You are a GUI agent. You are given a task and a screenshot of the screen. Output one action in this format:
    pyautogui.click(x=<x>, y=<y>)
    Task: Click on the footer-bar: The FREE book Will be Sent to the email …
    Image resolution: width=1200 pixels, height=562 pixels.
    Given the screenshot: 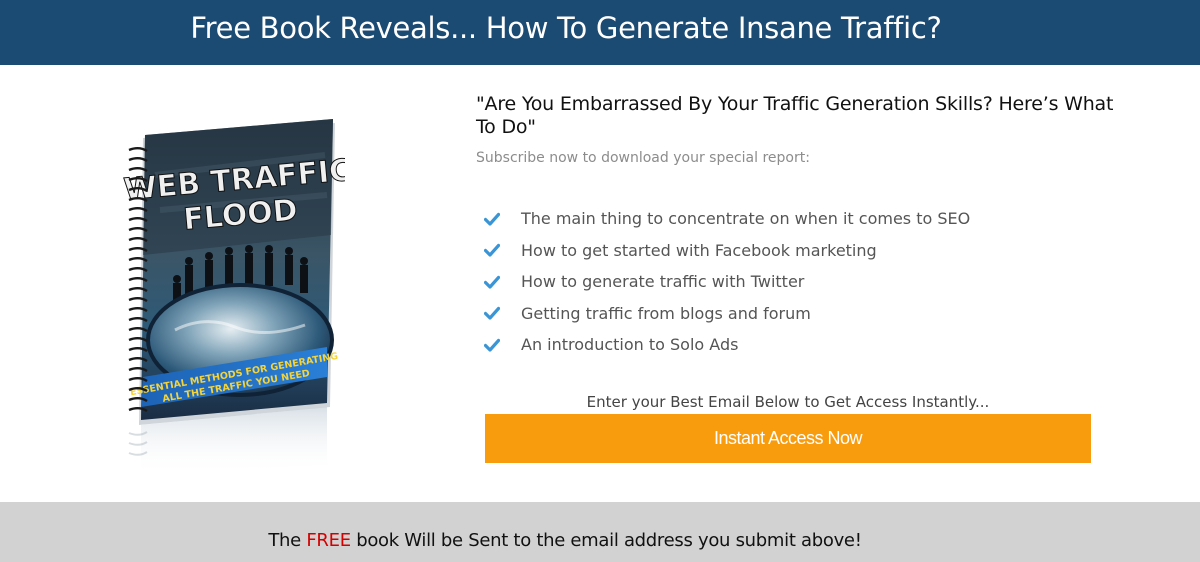 What is the action you would take?
    pyautogui.click(x=600, y=532)
    